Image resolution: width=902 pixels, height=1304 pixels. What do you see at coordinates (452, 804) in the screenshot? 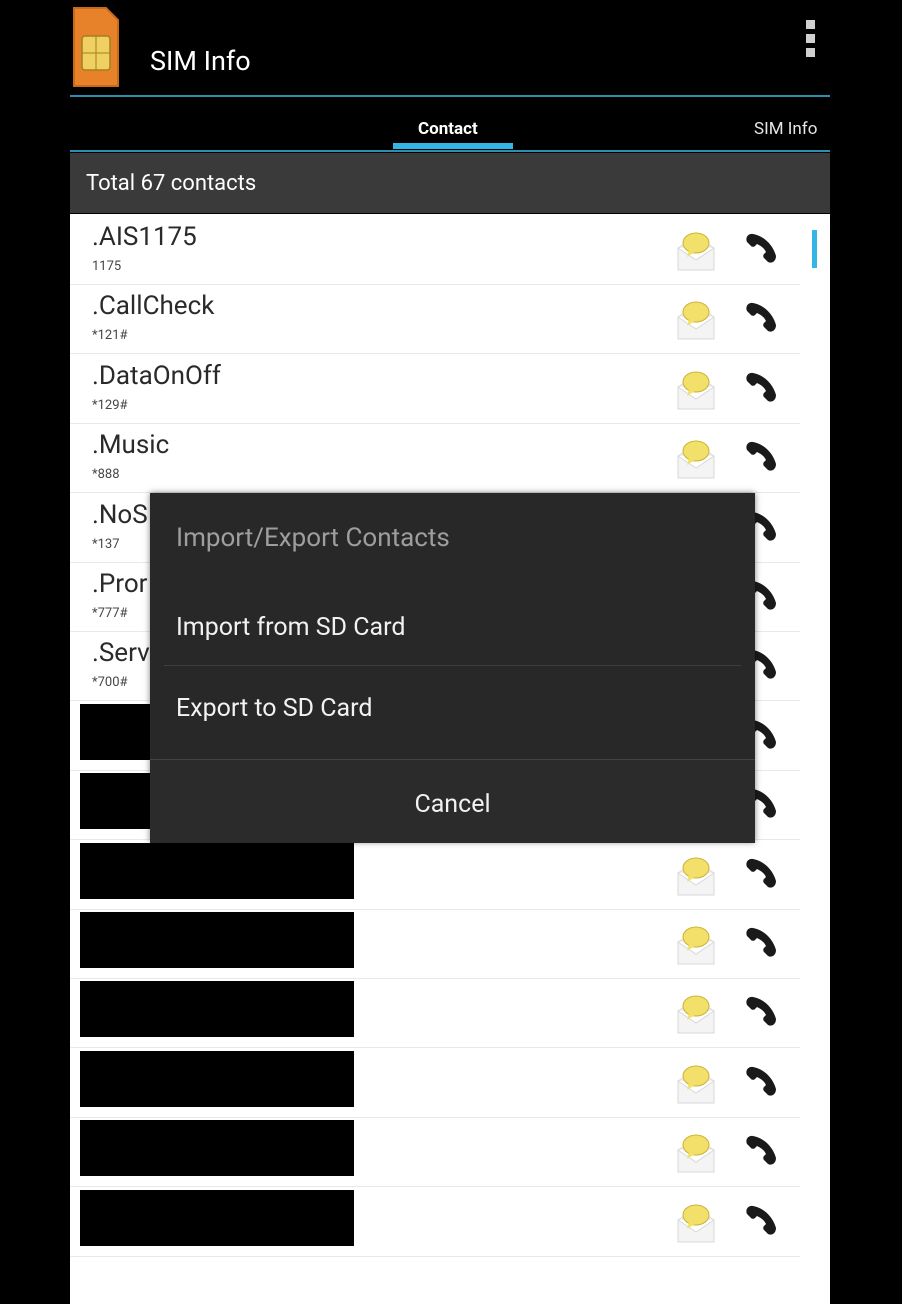
I see `cancel-label: Cancel` at bounding box center [452, 804].